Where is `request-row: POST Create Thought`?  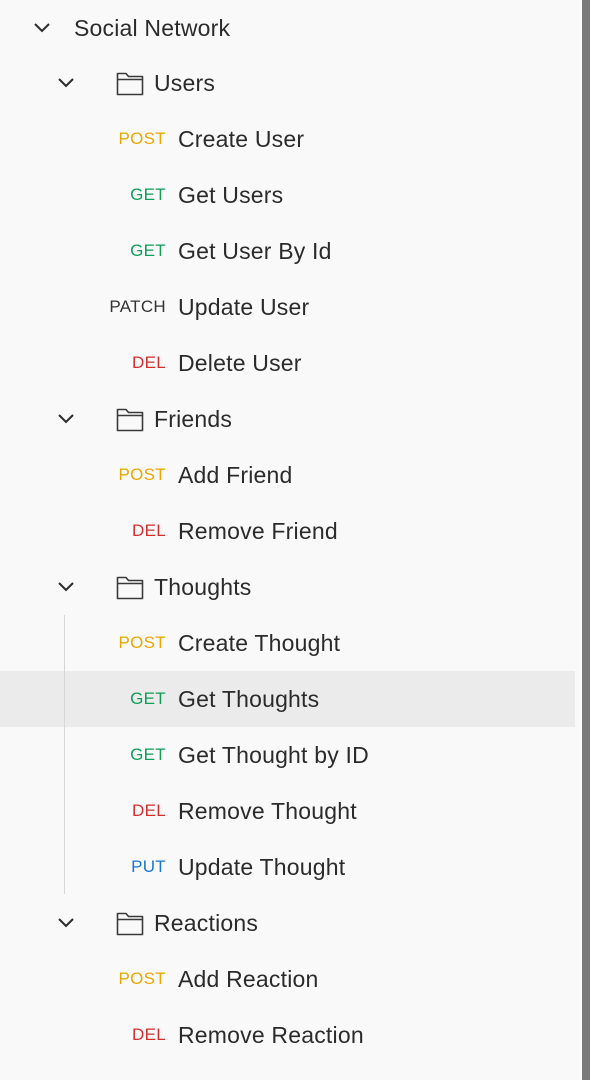 request-row: POST Create Thought is located at coordinates (287, 643).